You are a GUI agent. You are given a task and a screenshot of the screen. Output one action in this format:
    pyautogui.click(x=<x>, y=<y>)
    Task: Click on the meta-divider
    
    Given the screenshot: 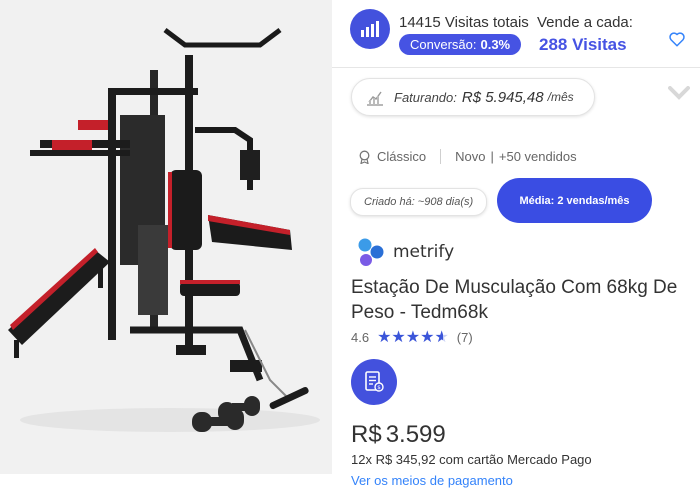 What is the action you would take?
    pyautogui.click(x=441, y=156)
    